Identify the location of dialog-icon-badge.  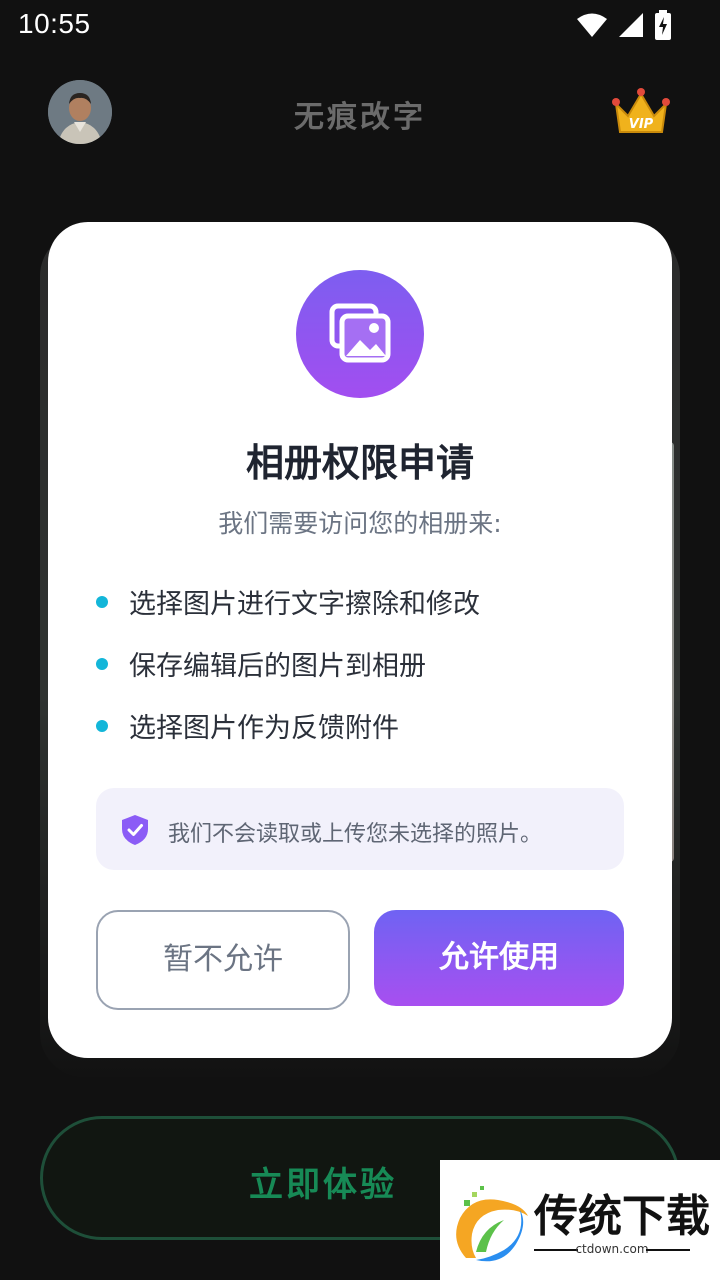
(360, 334).